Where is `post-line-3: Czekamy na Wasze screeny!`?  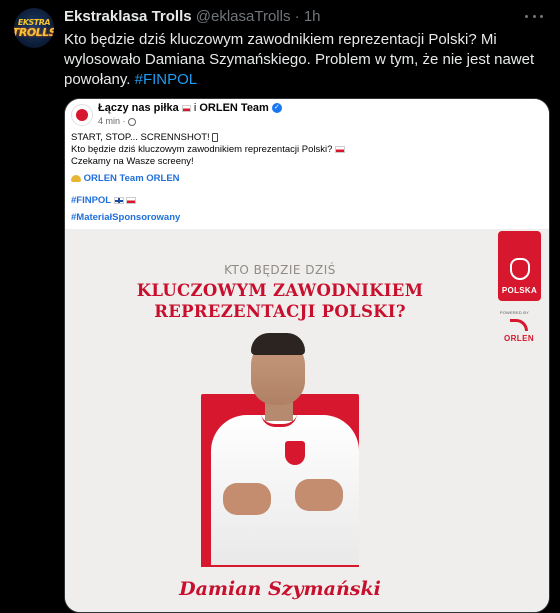
post-line-3: Czekamy na Wasze screeny! is located at coordinates (132, 161).